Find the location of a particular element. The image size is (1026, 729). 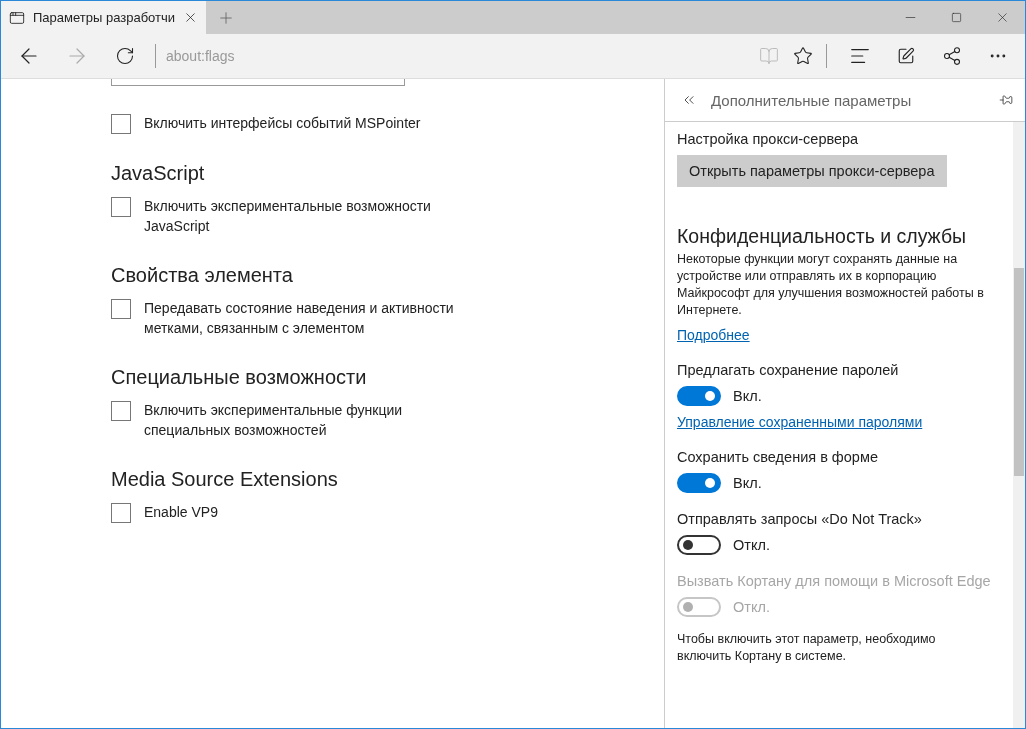

setting-label: Сохранить сведения в форме is located at coordinates (778, 457).